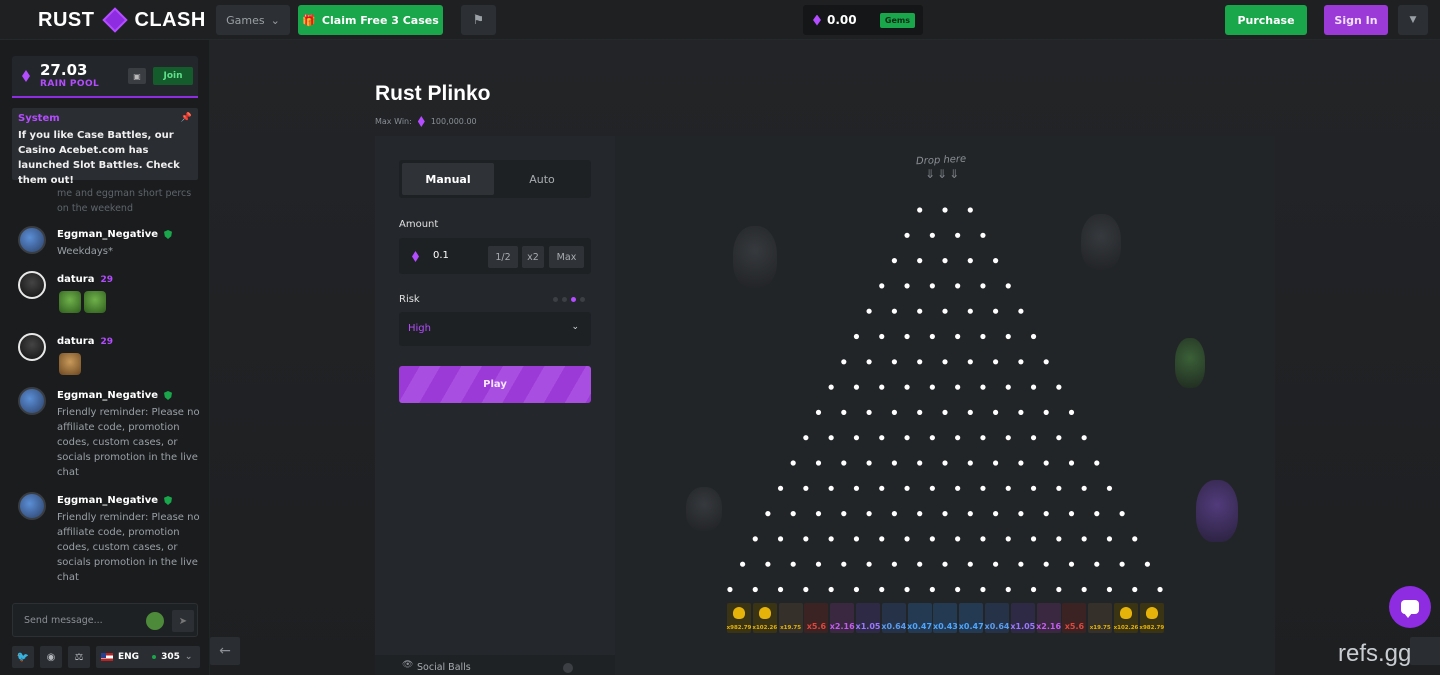  Describe the element at coordinates (419, 224) in the screenshot. I see `amount-label: Amount` at that location.